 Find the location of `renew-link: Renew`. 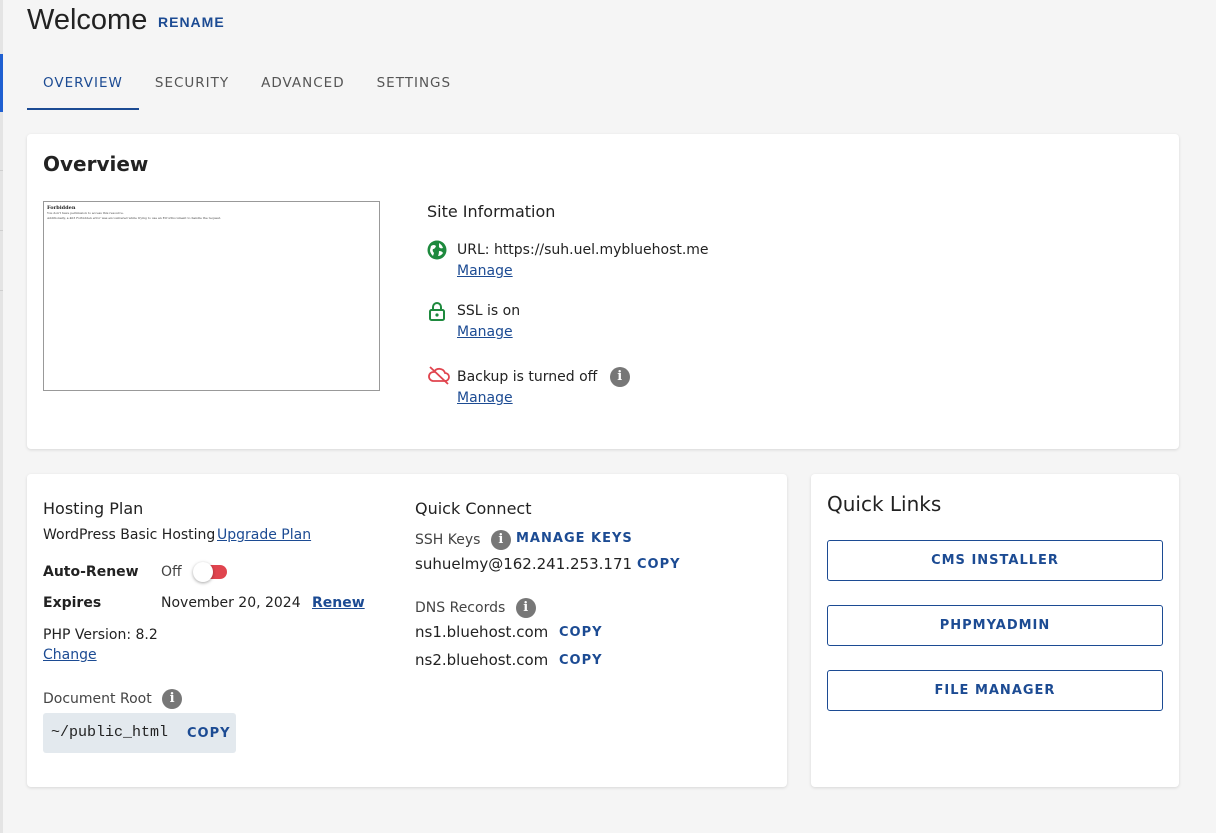

renew-link: Renew is located at coordinates (338, 603).